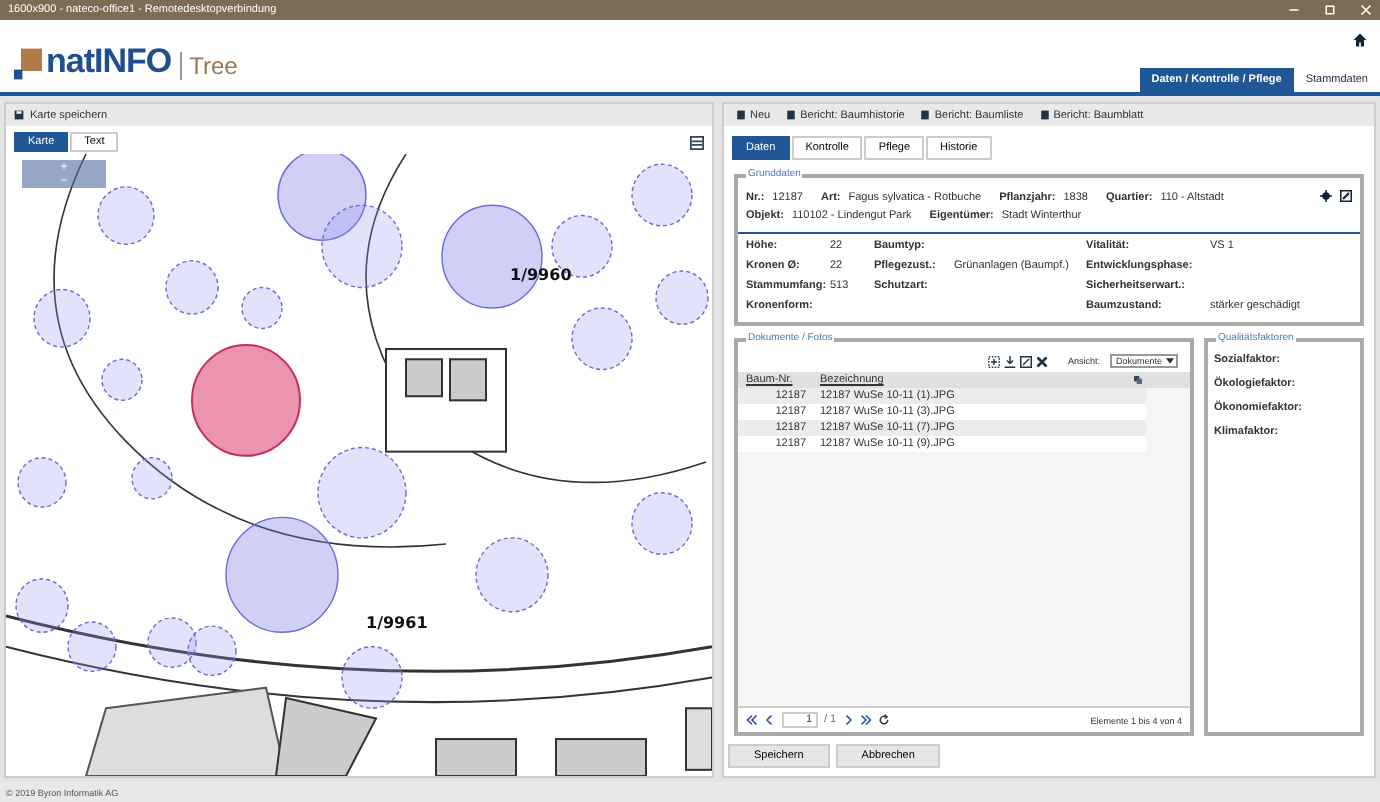  I want to click on logo-icon, so click(28, 64).